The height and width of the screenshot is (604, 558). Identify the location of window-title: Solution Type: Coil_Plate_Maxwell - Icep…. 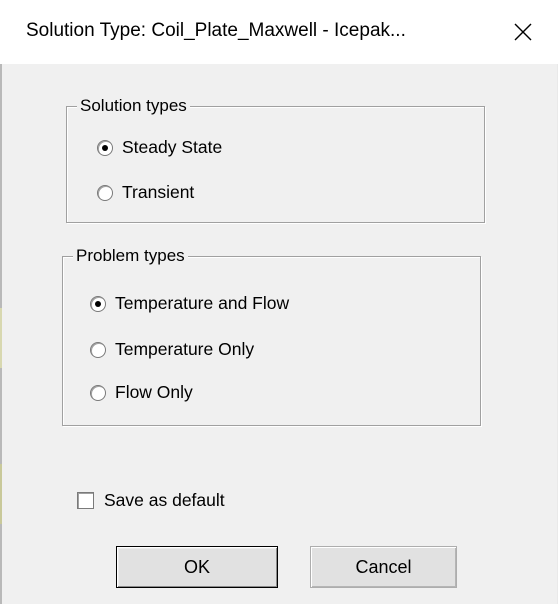
(216, 30).